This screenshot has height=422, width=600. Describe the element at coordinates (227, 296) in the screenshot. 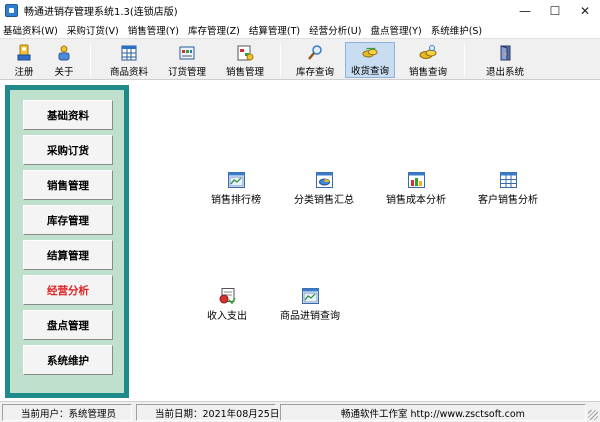

I see `income-expense-icon` at that location.